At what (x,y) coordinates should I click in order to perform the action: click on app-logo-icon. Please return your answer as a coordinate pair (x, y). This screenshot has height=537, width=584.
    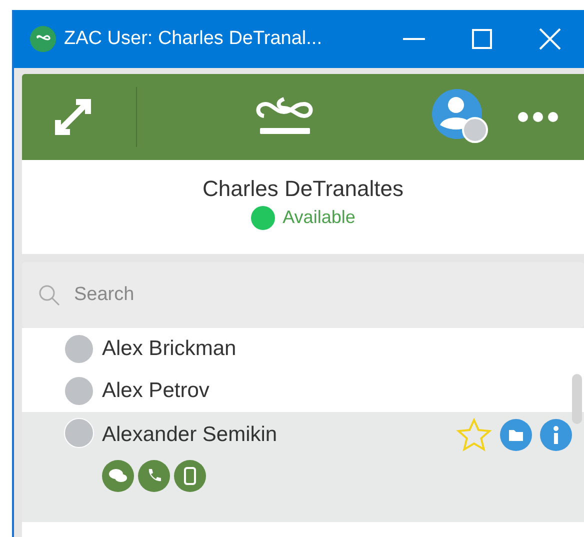
    Looking at the image, I should click on (43, 39).